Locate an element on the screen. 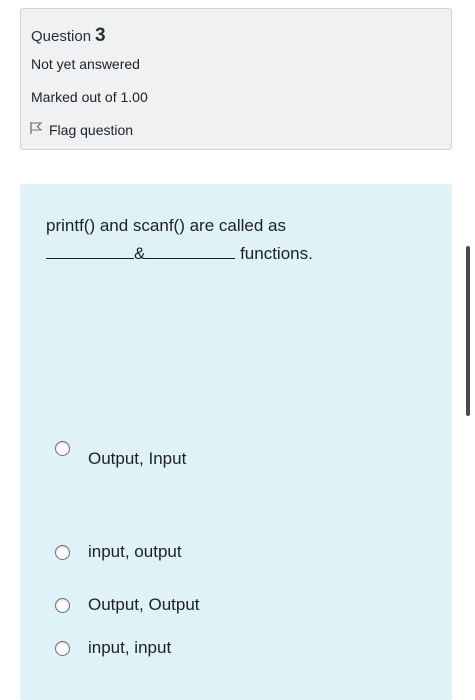 The height and width of the screenshot is (700, 475). option-2: input, output is located at coordinates (118, 552).